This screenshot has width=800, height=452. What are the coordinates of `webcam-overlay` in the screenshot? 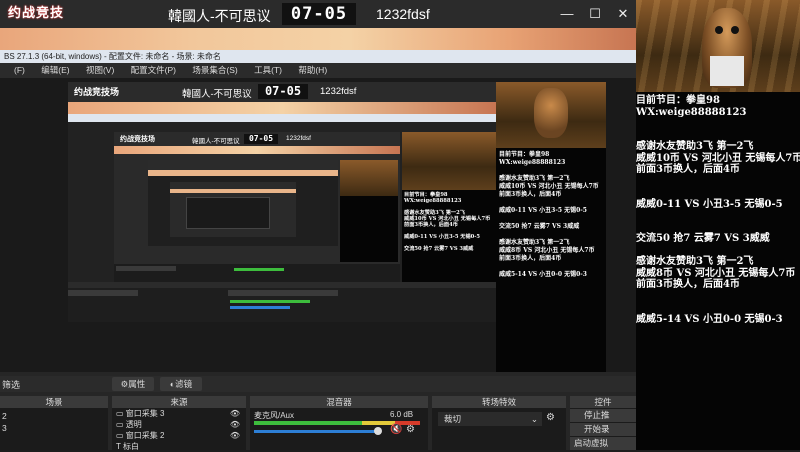 It's located at (718, 46).